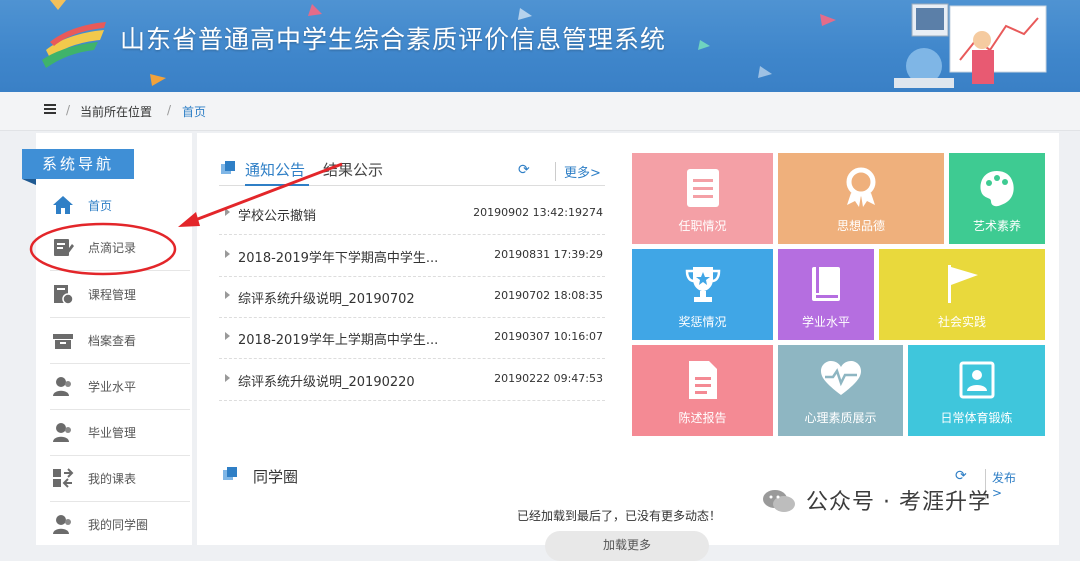  Describe the element at coordinates (825, 322) in the screenshot. I see `tile-label: 学业水平` at that location.